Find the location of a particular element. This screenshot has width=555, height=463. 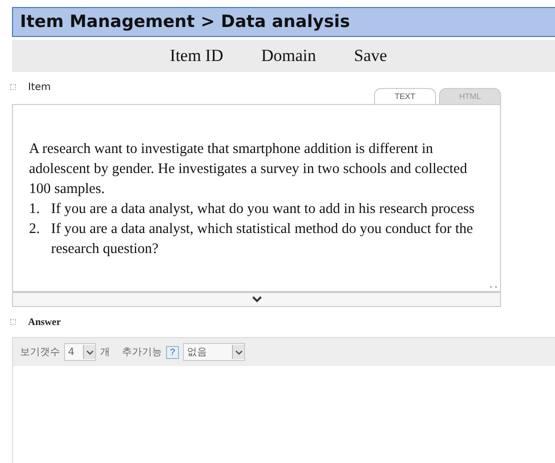

list-item-text: If you are a data analyst, what do you want to add in his research process is located at coordinates (263, 209).